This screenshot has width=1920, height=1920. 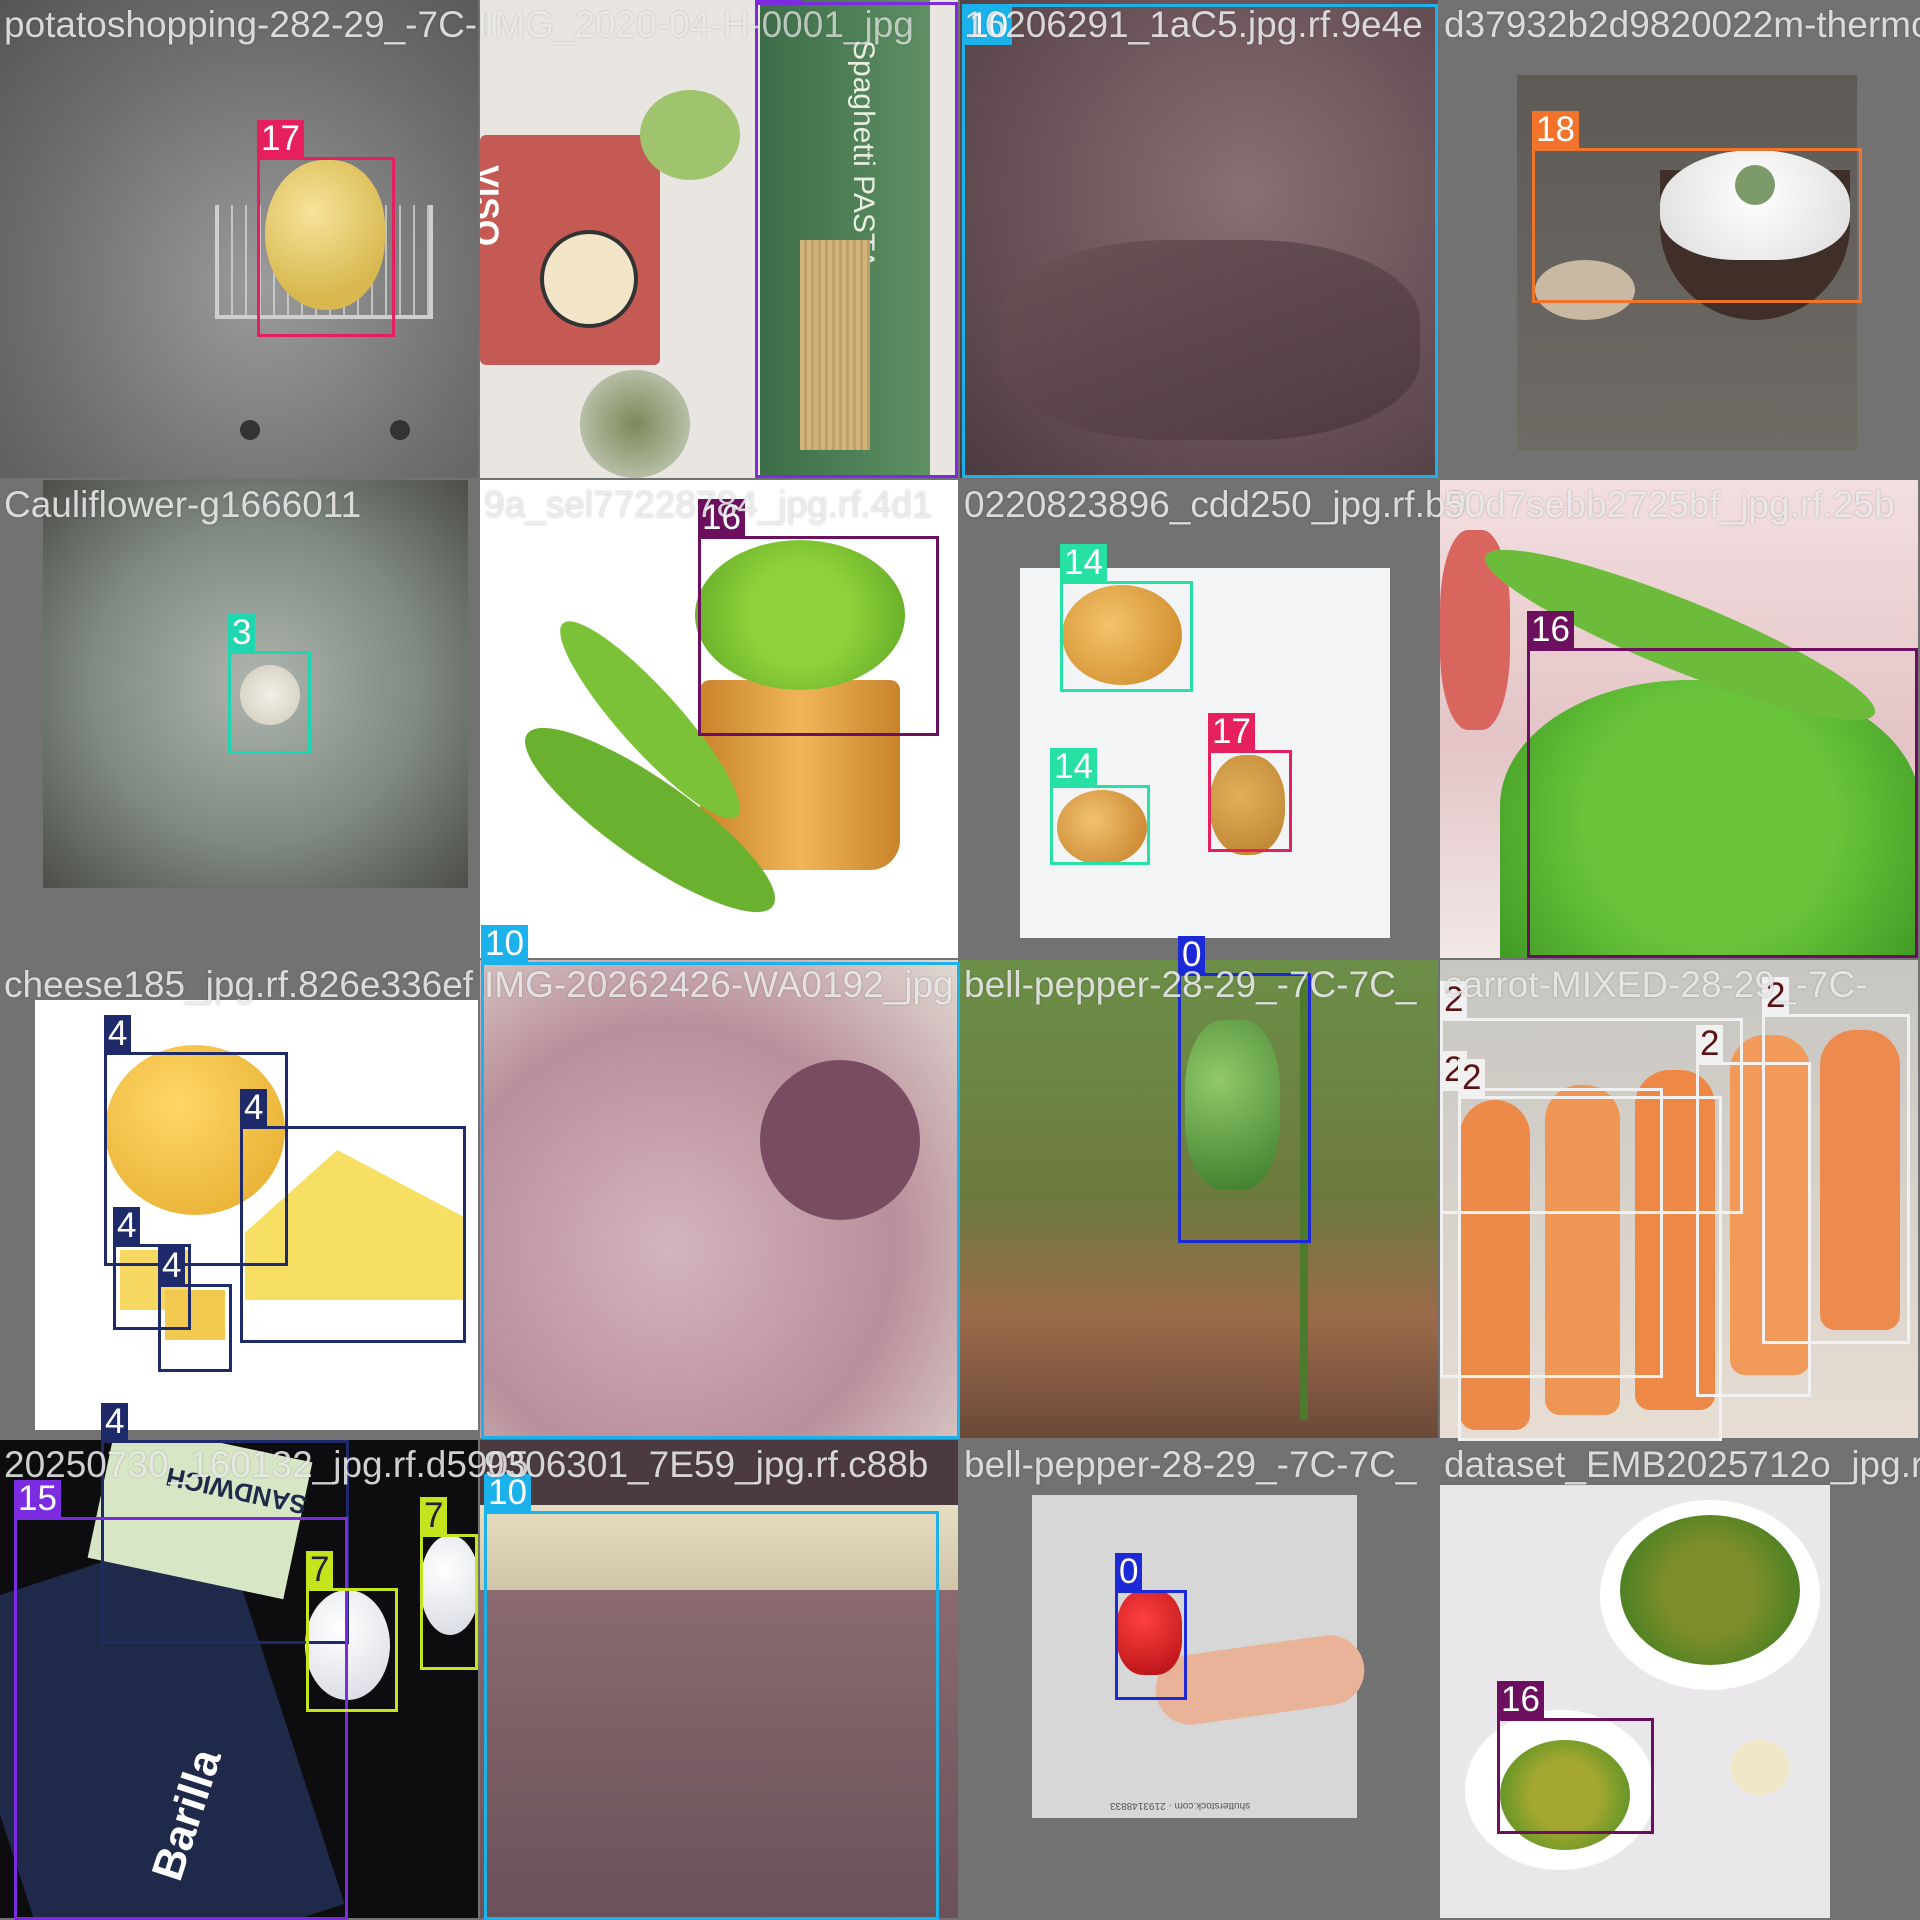 What do you see at coordinates (1682, 1464) in the screenshot?
I see `tile-caption: dataset_EMB2025712o_jpg.rf.285` at bounding box center [1682, 1464].